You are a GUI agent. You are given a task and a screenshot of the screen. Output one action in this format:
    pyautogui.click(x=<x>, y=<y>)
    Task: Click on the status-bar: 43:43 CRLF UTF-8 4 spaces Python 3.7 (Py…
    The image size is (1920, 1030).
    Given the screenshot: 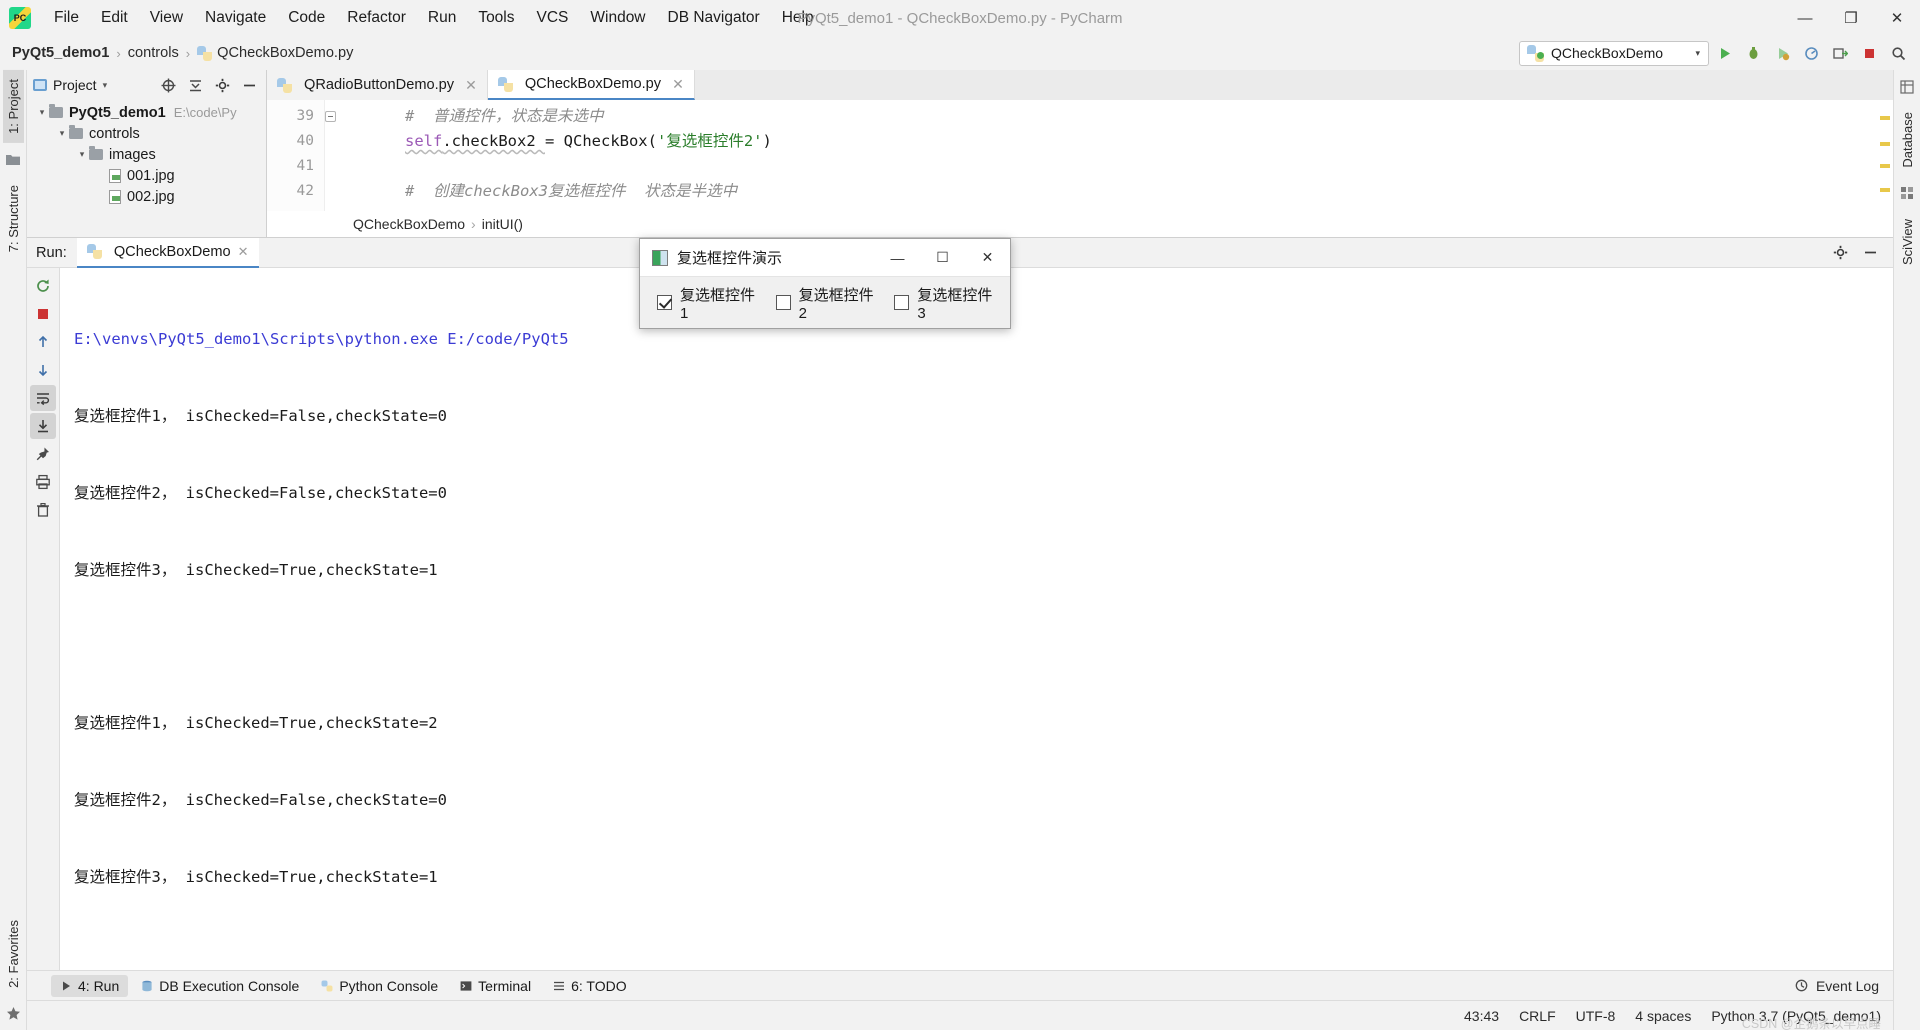 What is the action you would take?
    pyautogui.click(x=960, y=1015)
    